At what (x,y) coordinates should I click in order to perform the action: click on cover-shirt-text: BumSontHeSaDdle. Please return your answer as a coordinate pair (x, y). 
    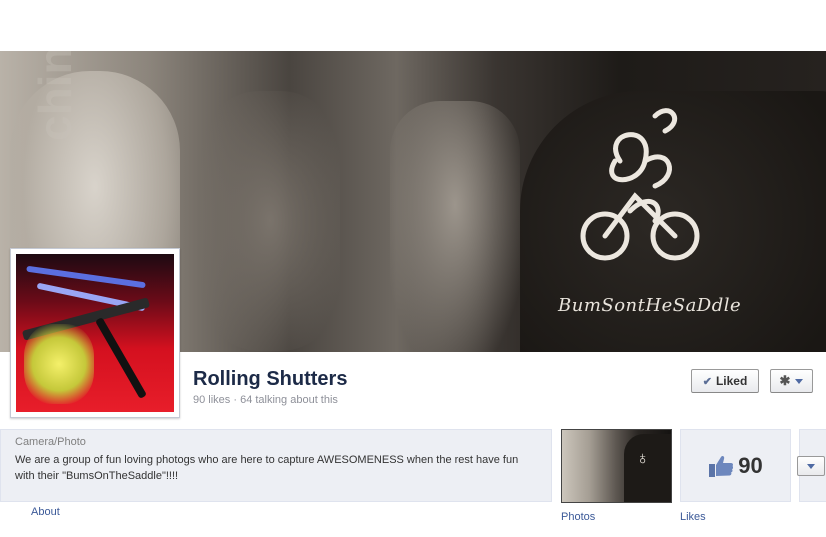
    Looking at the image, I should click on (650, 305).